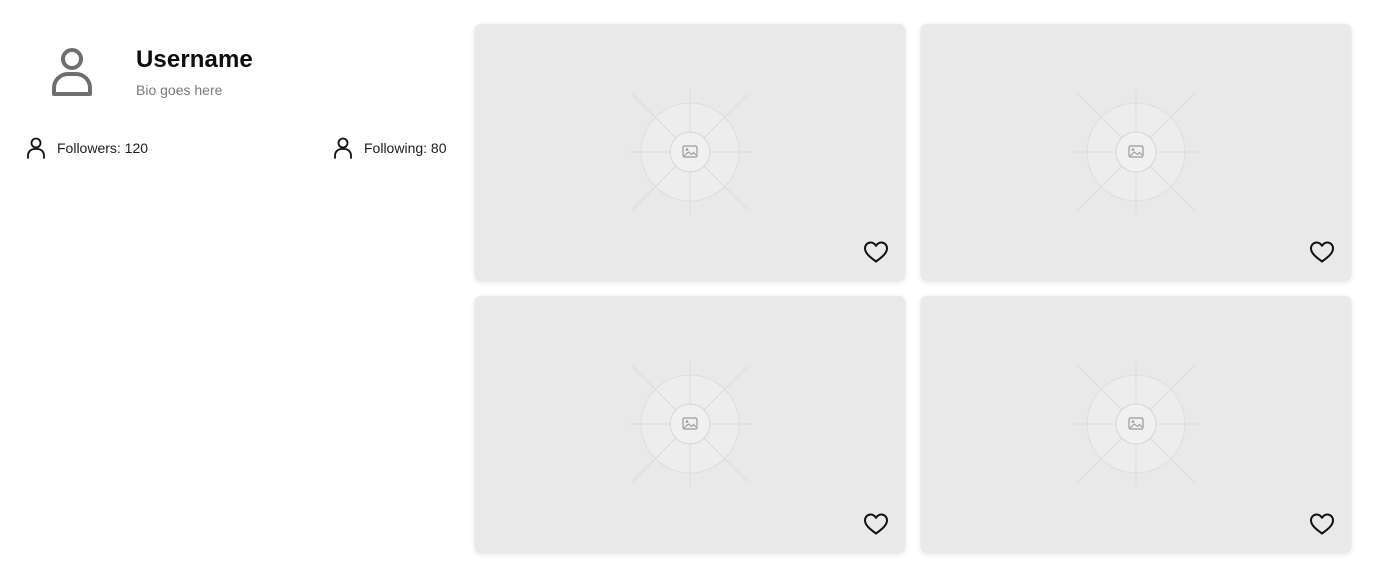  I want to click on following-stat: Following: 80, so click(389, 148).